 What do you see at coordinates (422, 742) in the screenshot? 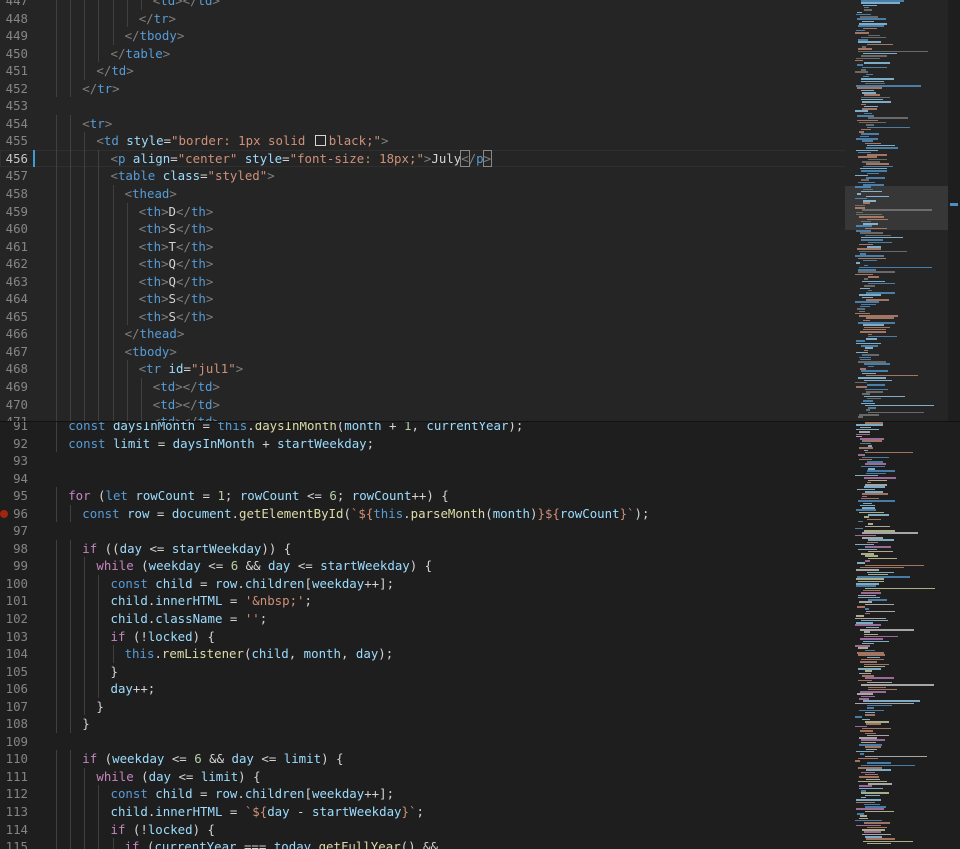
I see `code-line: 109` at bounding box center [422, 742].